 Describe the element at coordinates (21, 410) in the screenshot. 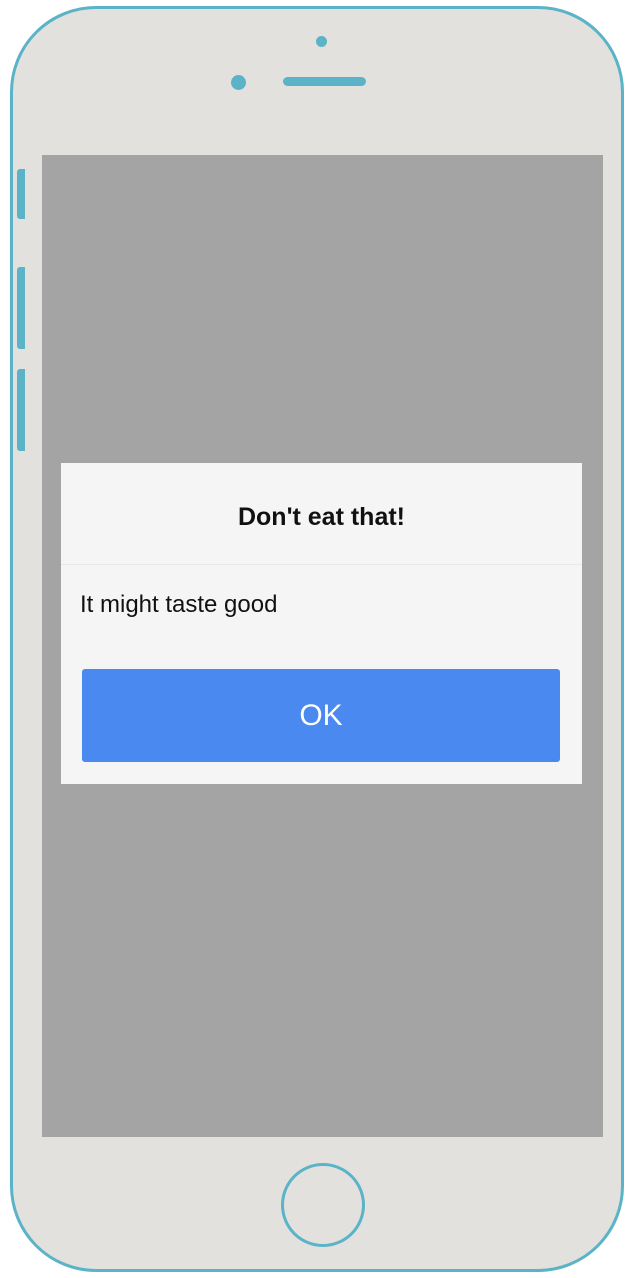

I see `volume-down-button` at that location.